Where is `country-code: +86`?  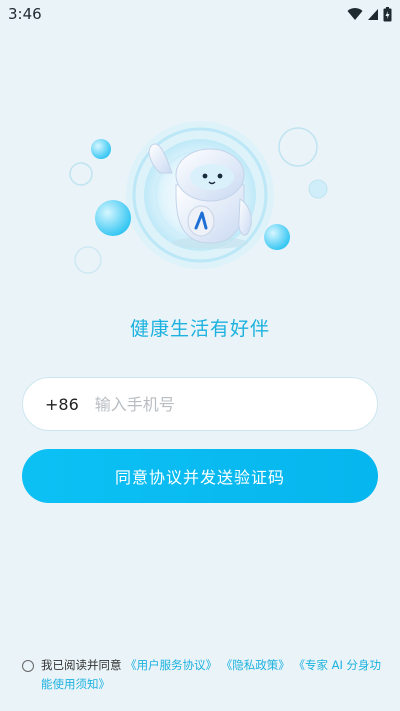
country-code: +86 is located at coordinates (62, 404).